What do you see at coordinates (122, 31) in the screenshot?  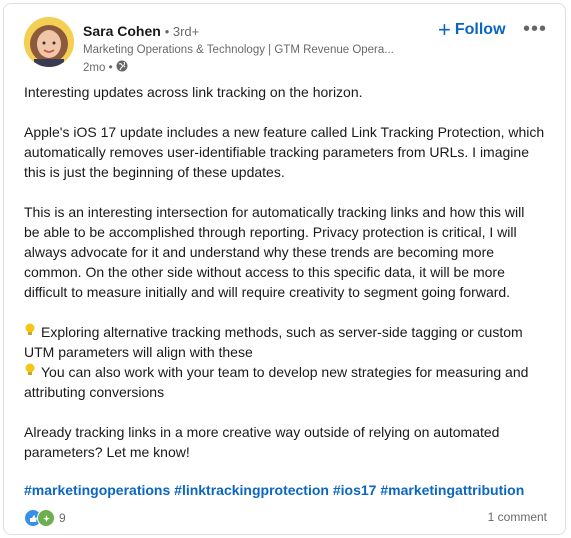 I see `author-name: Sara Cohen` at bounding box center [122, 31].